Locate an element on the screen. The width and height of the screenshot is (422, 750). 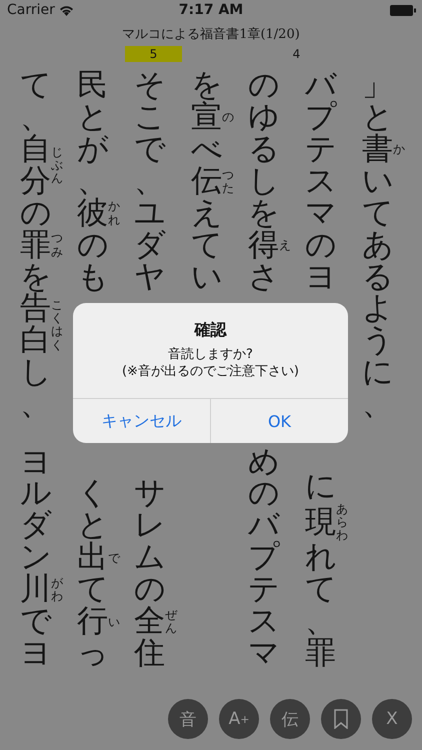
ruby-text: つみ is located at coordinates (57, 245).